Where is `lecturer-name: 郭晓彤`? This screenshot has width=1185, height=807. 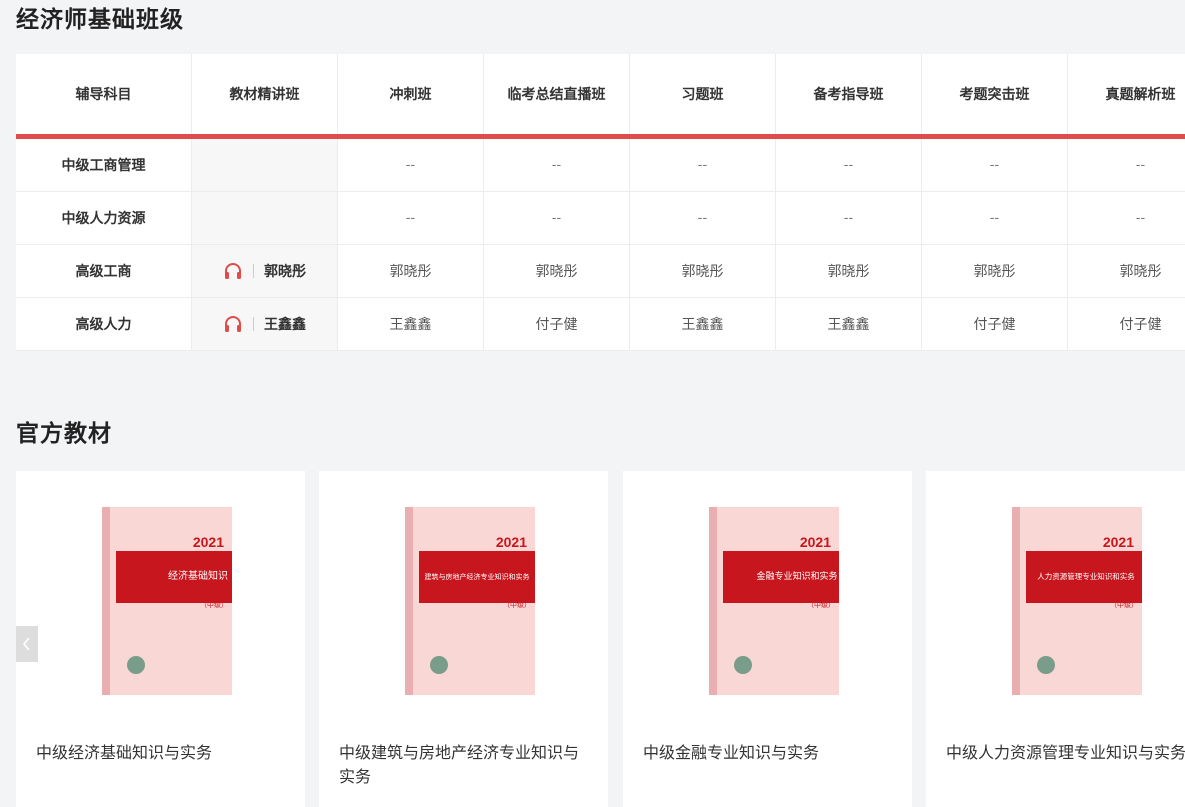
lecturer-name: 郭晓彤 is located at coordinates (285, 271).